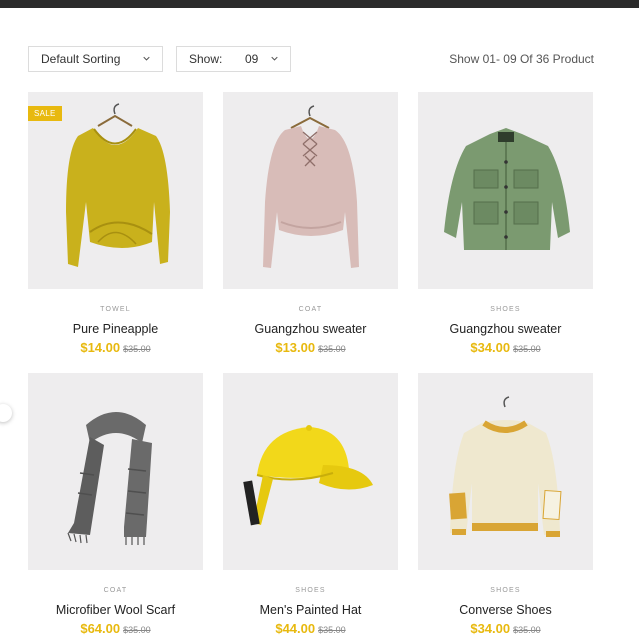  Describe the element at coordinates (6, 413) in the screenshot. I see `scroll-indicator-dot` at that location.